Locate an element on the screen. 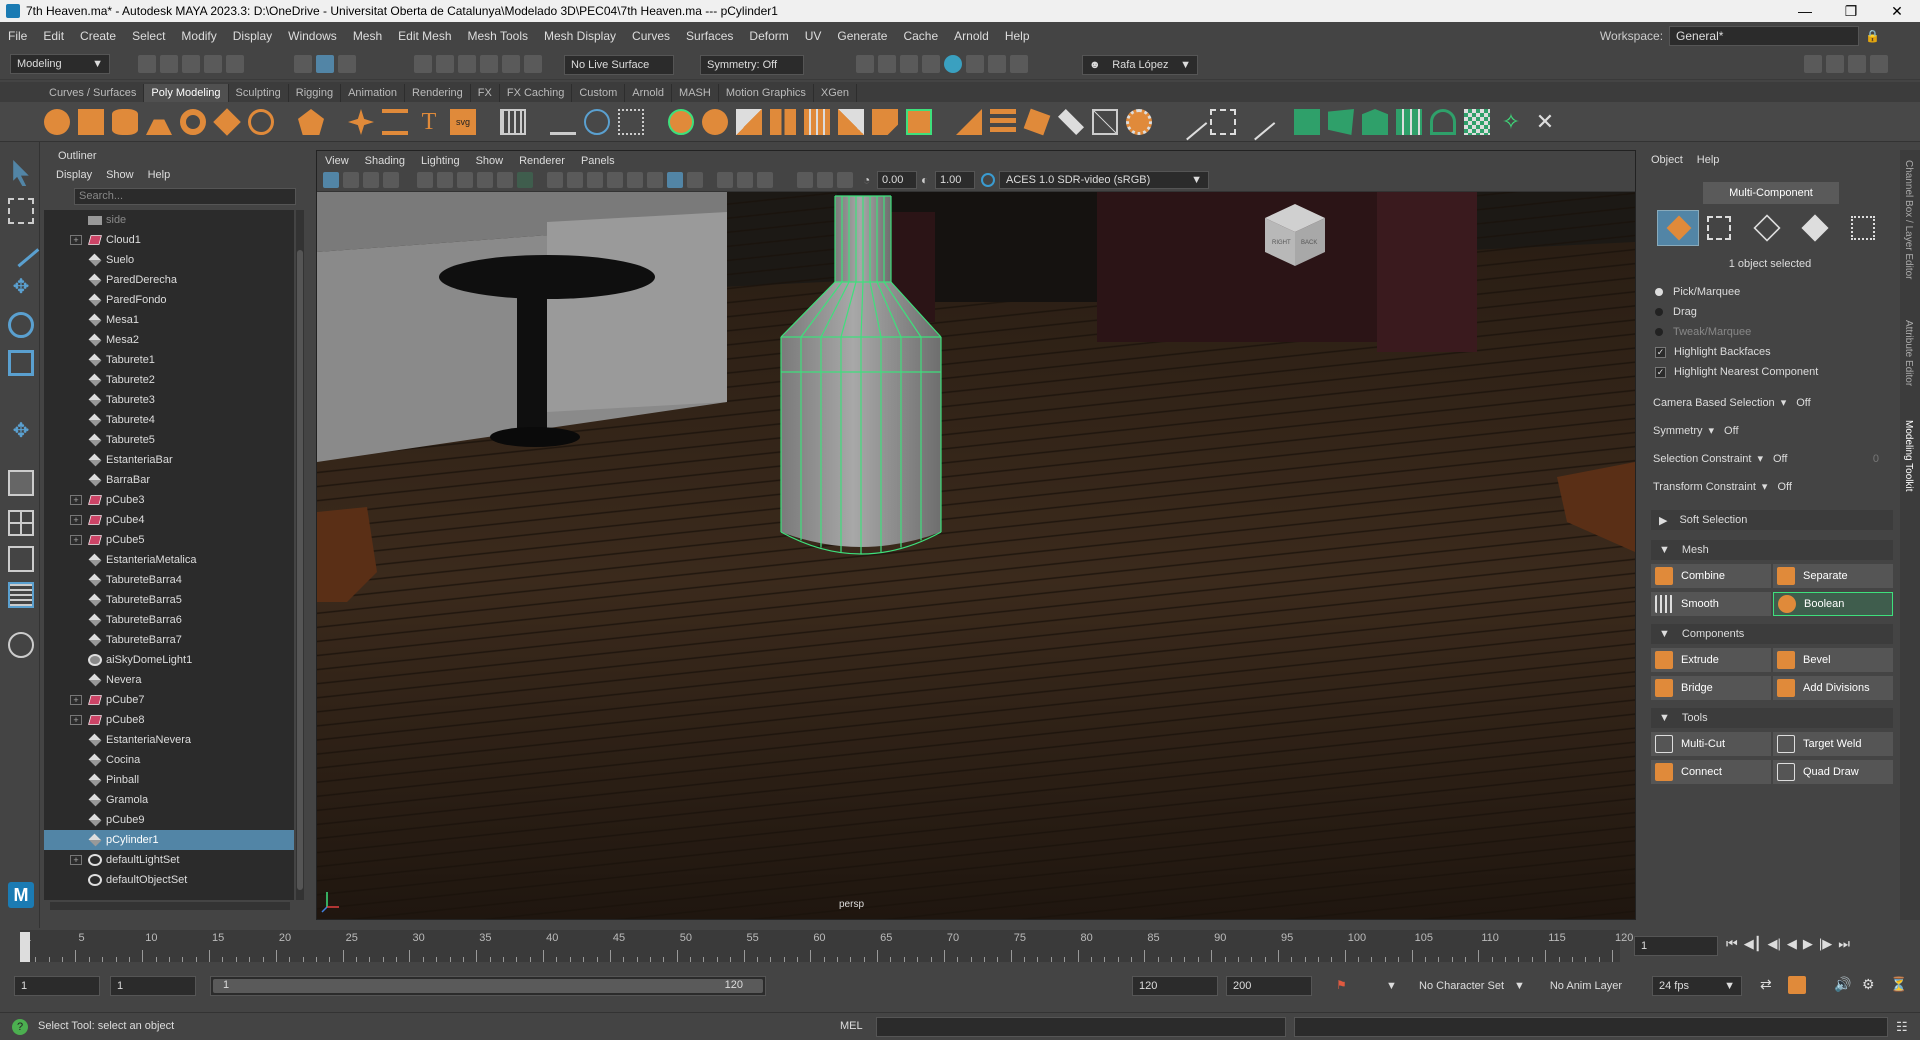 This screenshot has height=1040, width=1920. sweep-mesh-icon is located at coordinates (395, 122).